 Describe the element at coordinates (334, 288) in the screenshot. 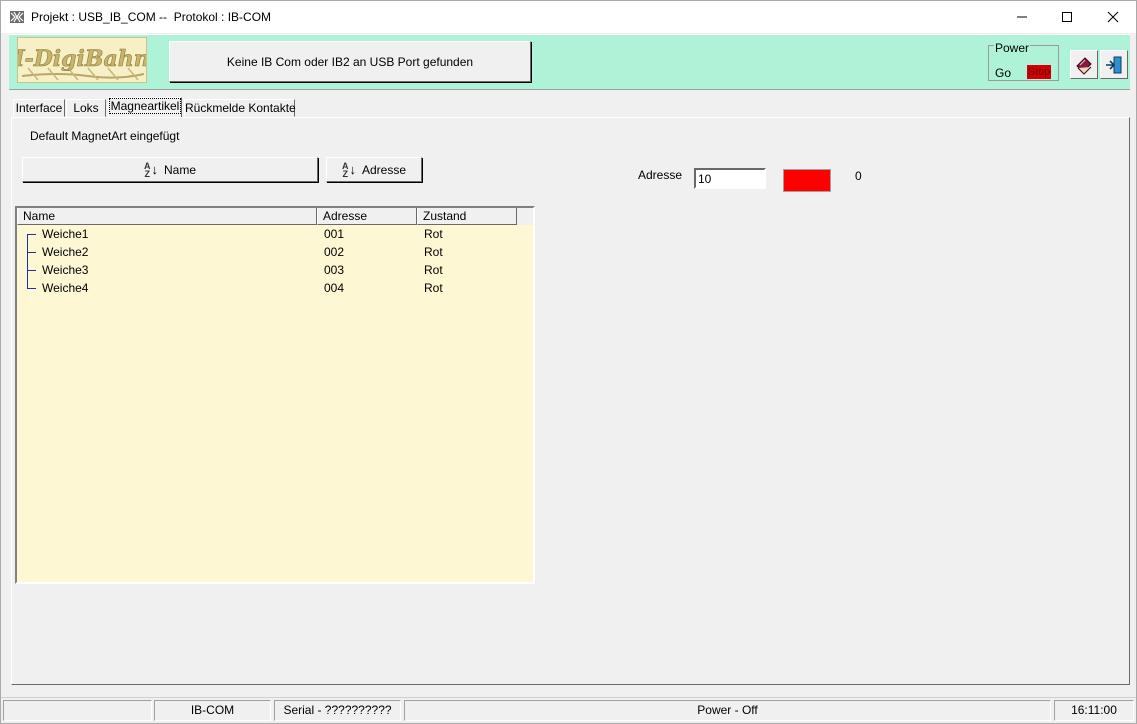

I see `item-adresse: 004` at that location.